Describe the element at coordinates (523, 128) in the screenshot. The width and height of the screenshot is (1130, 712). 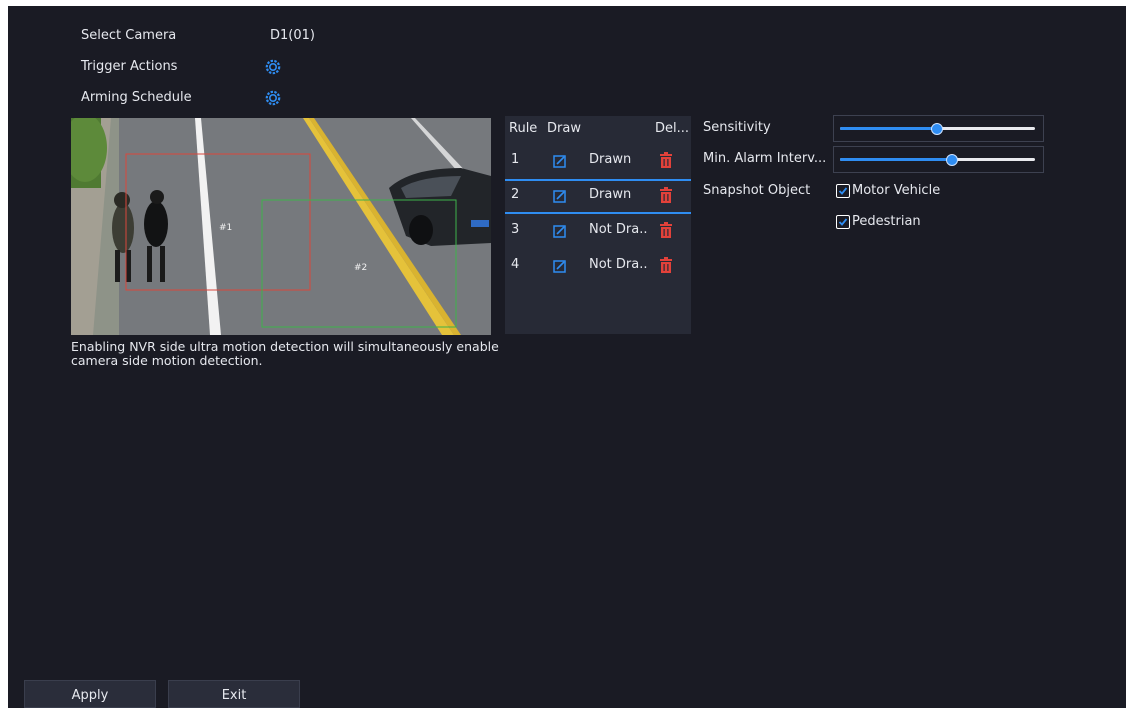
I see `rule-header: Rule` at that location.